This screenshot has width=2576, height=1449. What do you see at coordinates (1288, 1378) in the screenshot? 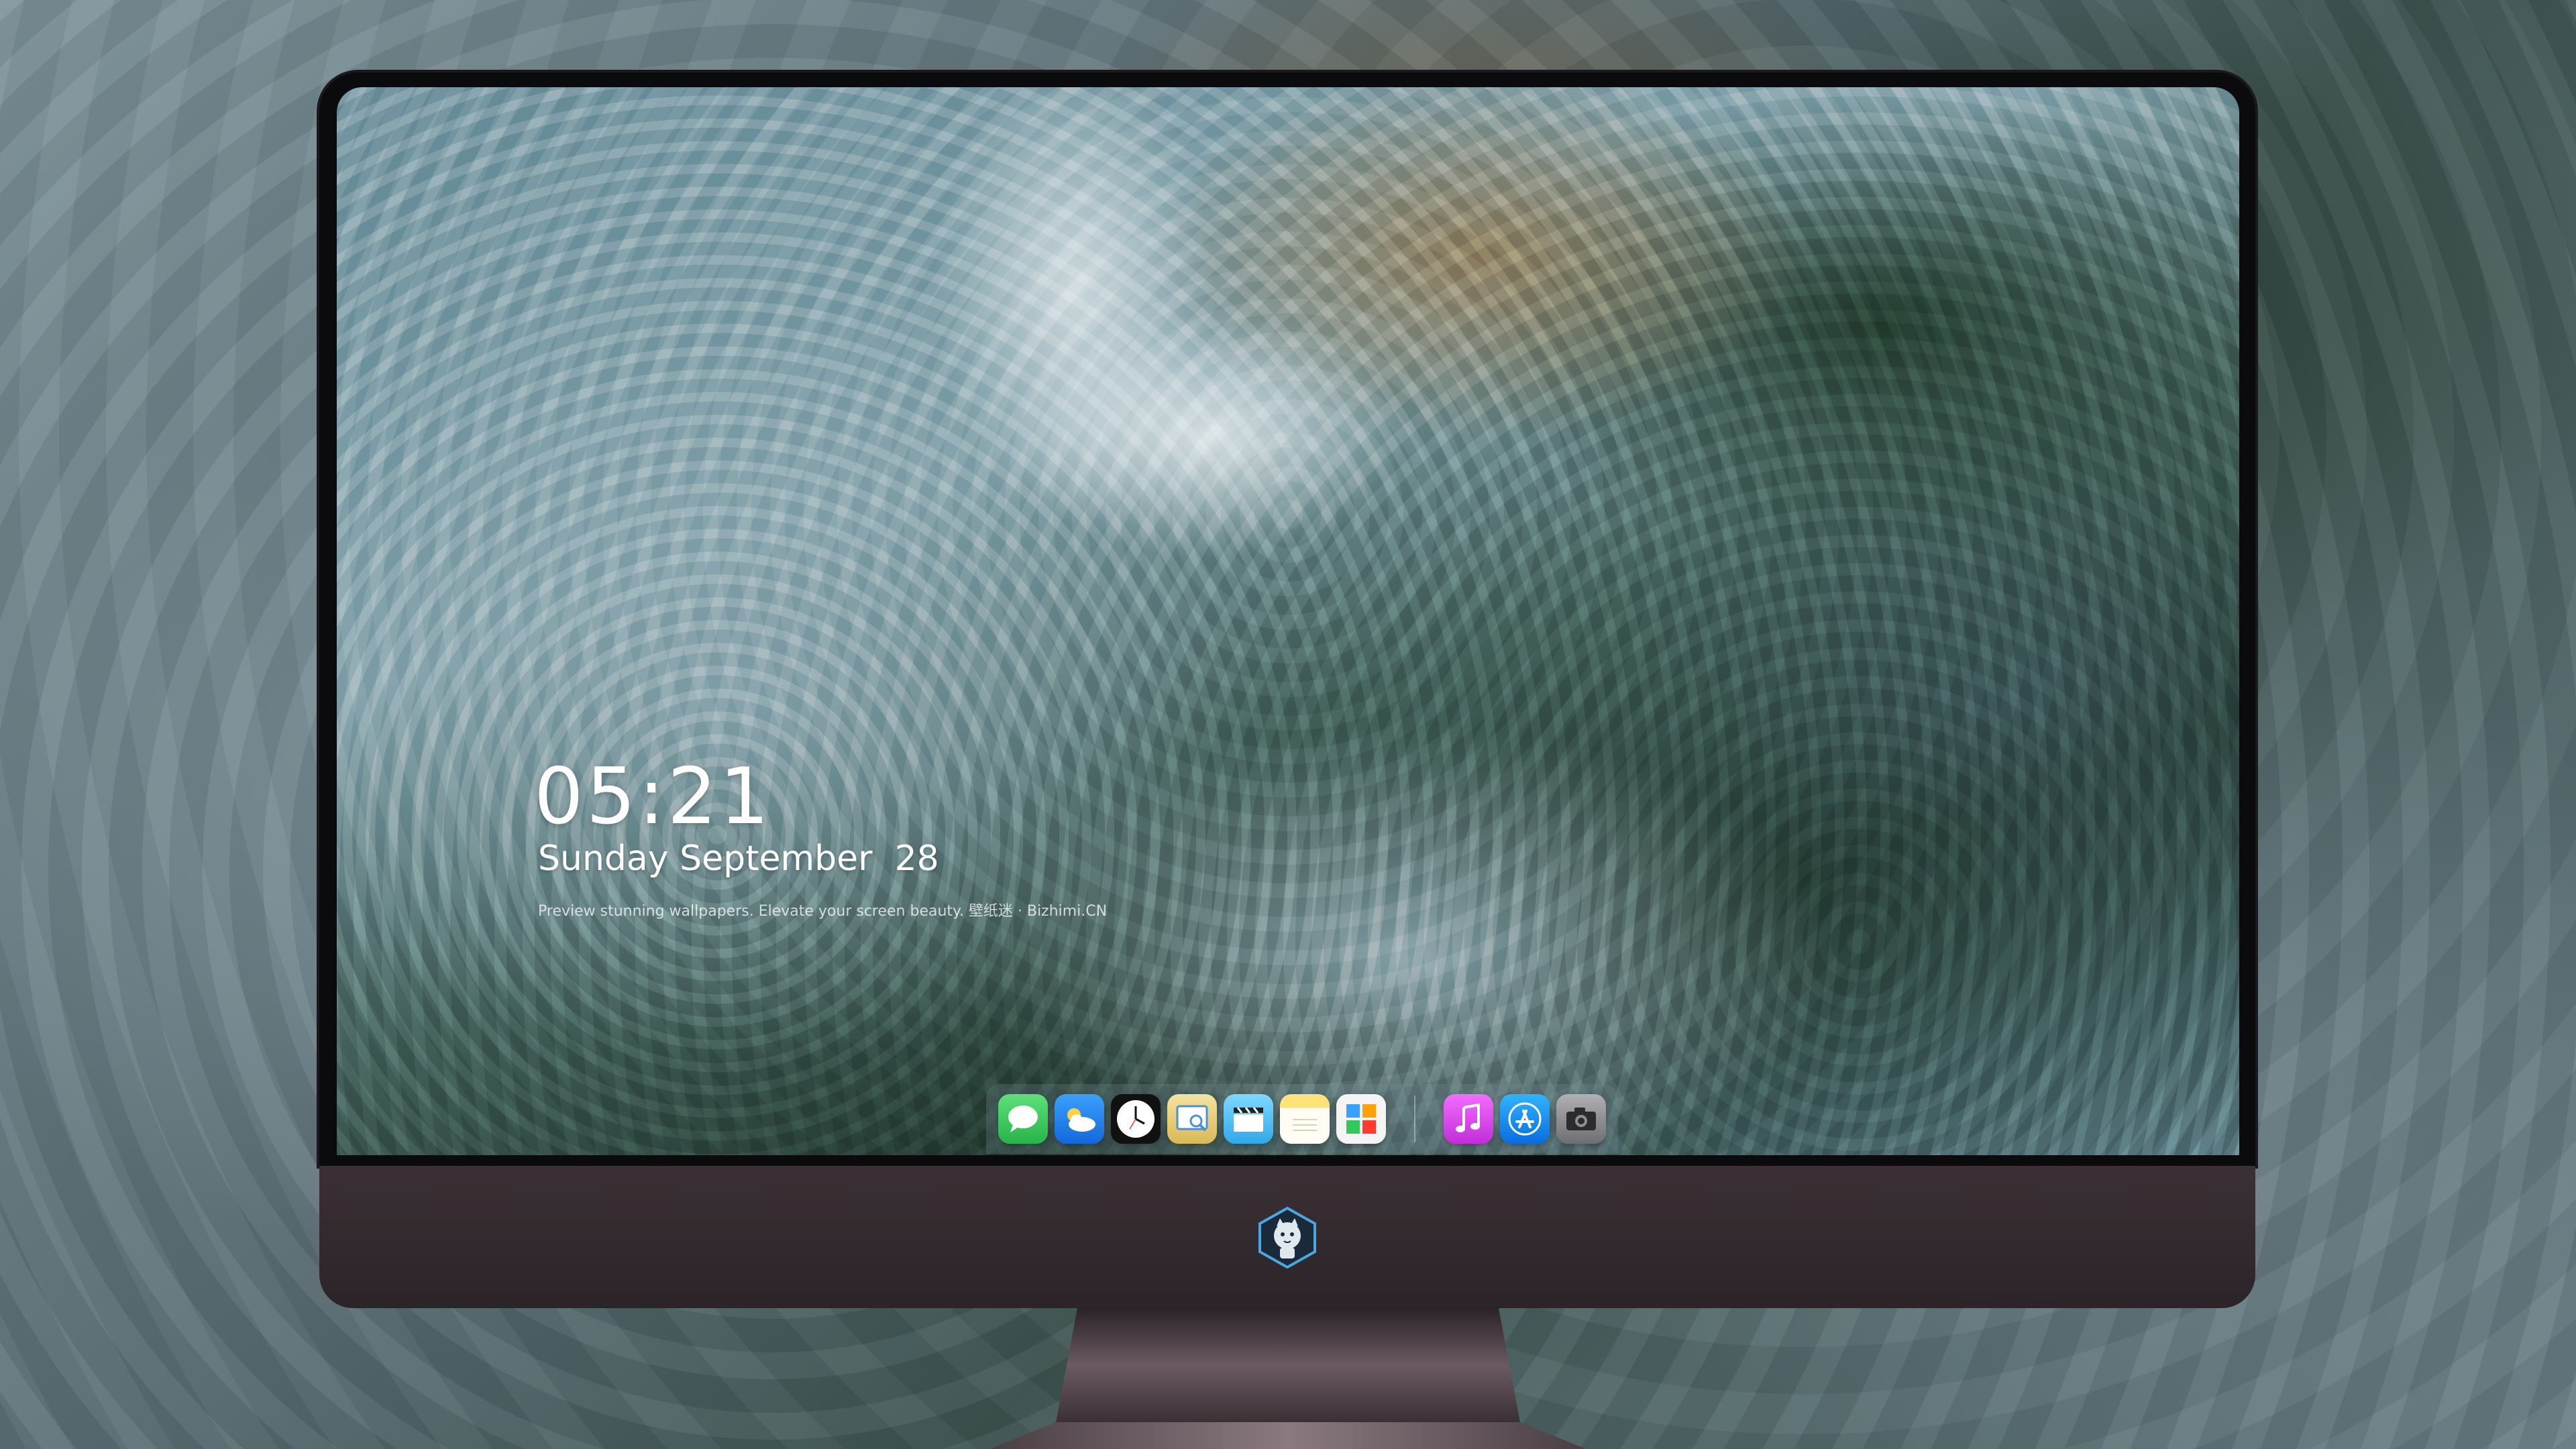
I see `monitor-stand` at bounding box center [1288, 1378].